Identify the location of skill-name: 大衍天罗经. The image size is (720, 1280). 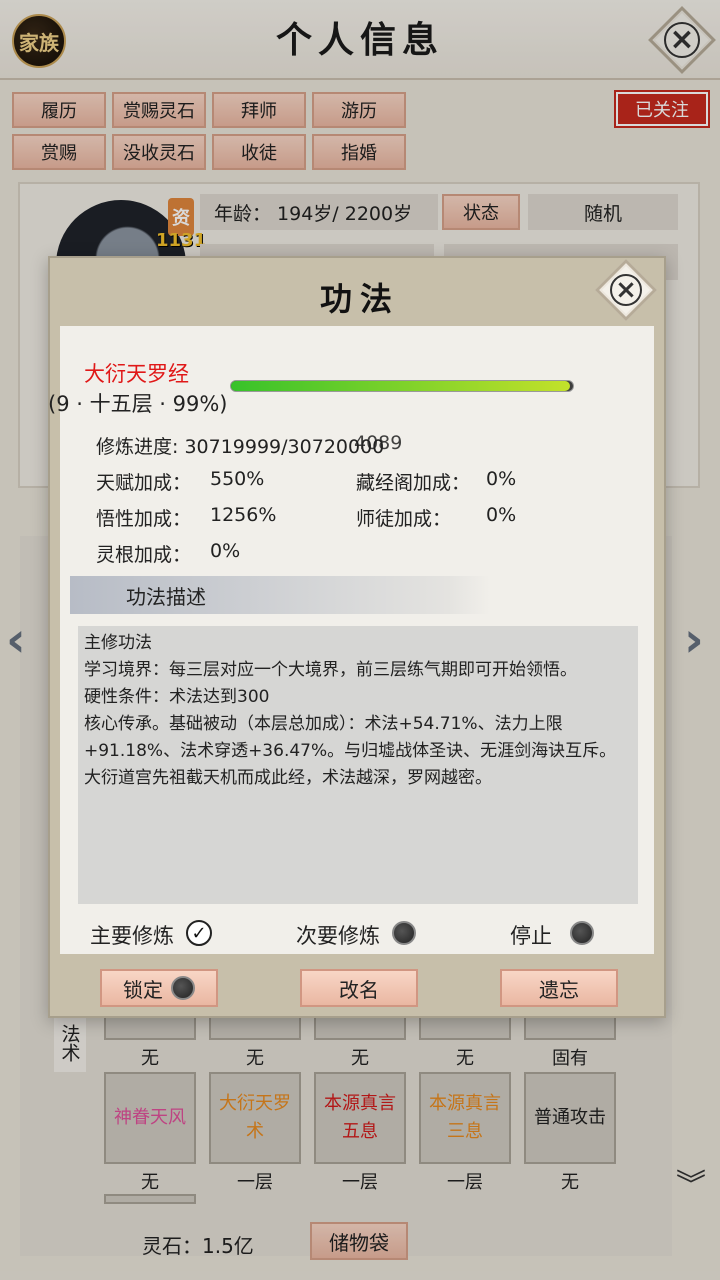
(136, 374).